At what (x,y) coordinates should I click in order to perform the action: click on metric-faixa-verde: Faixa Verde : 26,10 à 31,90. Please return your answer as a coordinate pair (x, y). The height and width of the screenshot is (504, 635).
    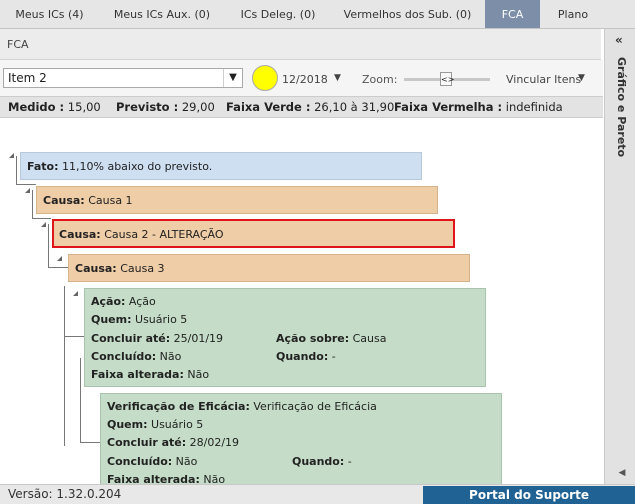
    Looking at the image, I should click on (310, 107).